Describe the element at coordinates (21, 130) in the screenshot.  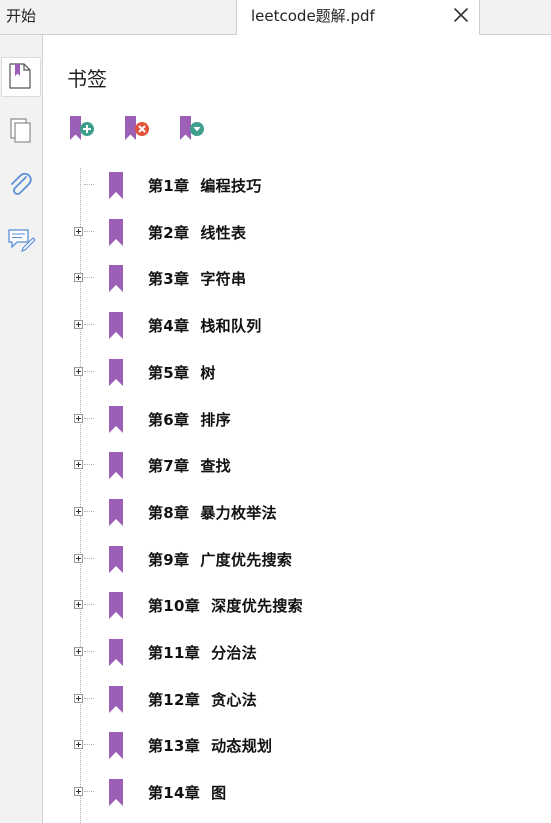
I see `sidebar-item-pages` at that location.